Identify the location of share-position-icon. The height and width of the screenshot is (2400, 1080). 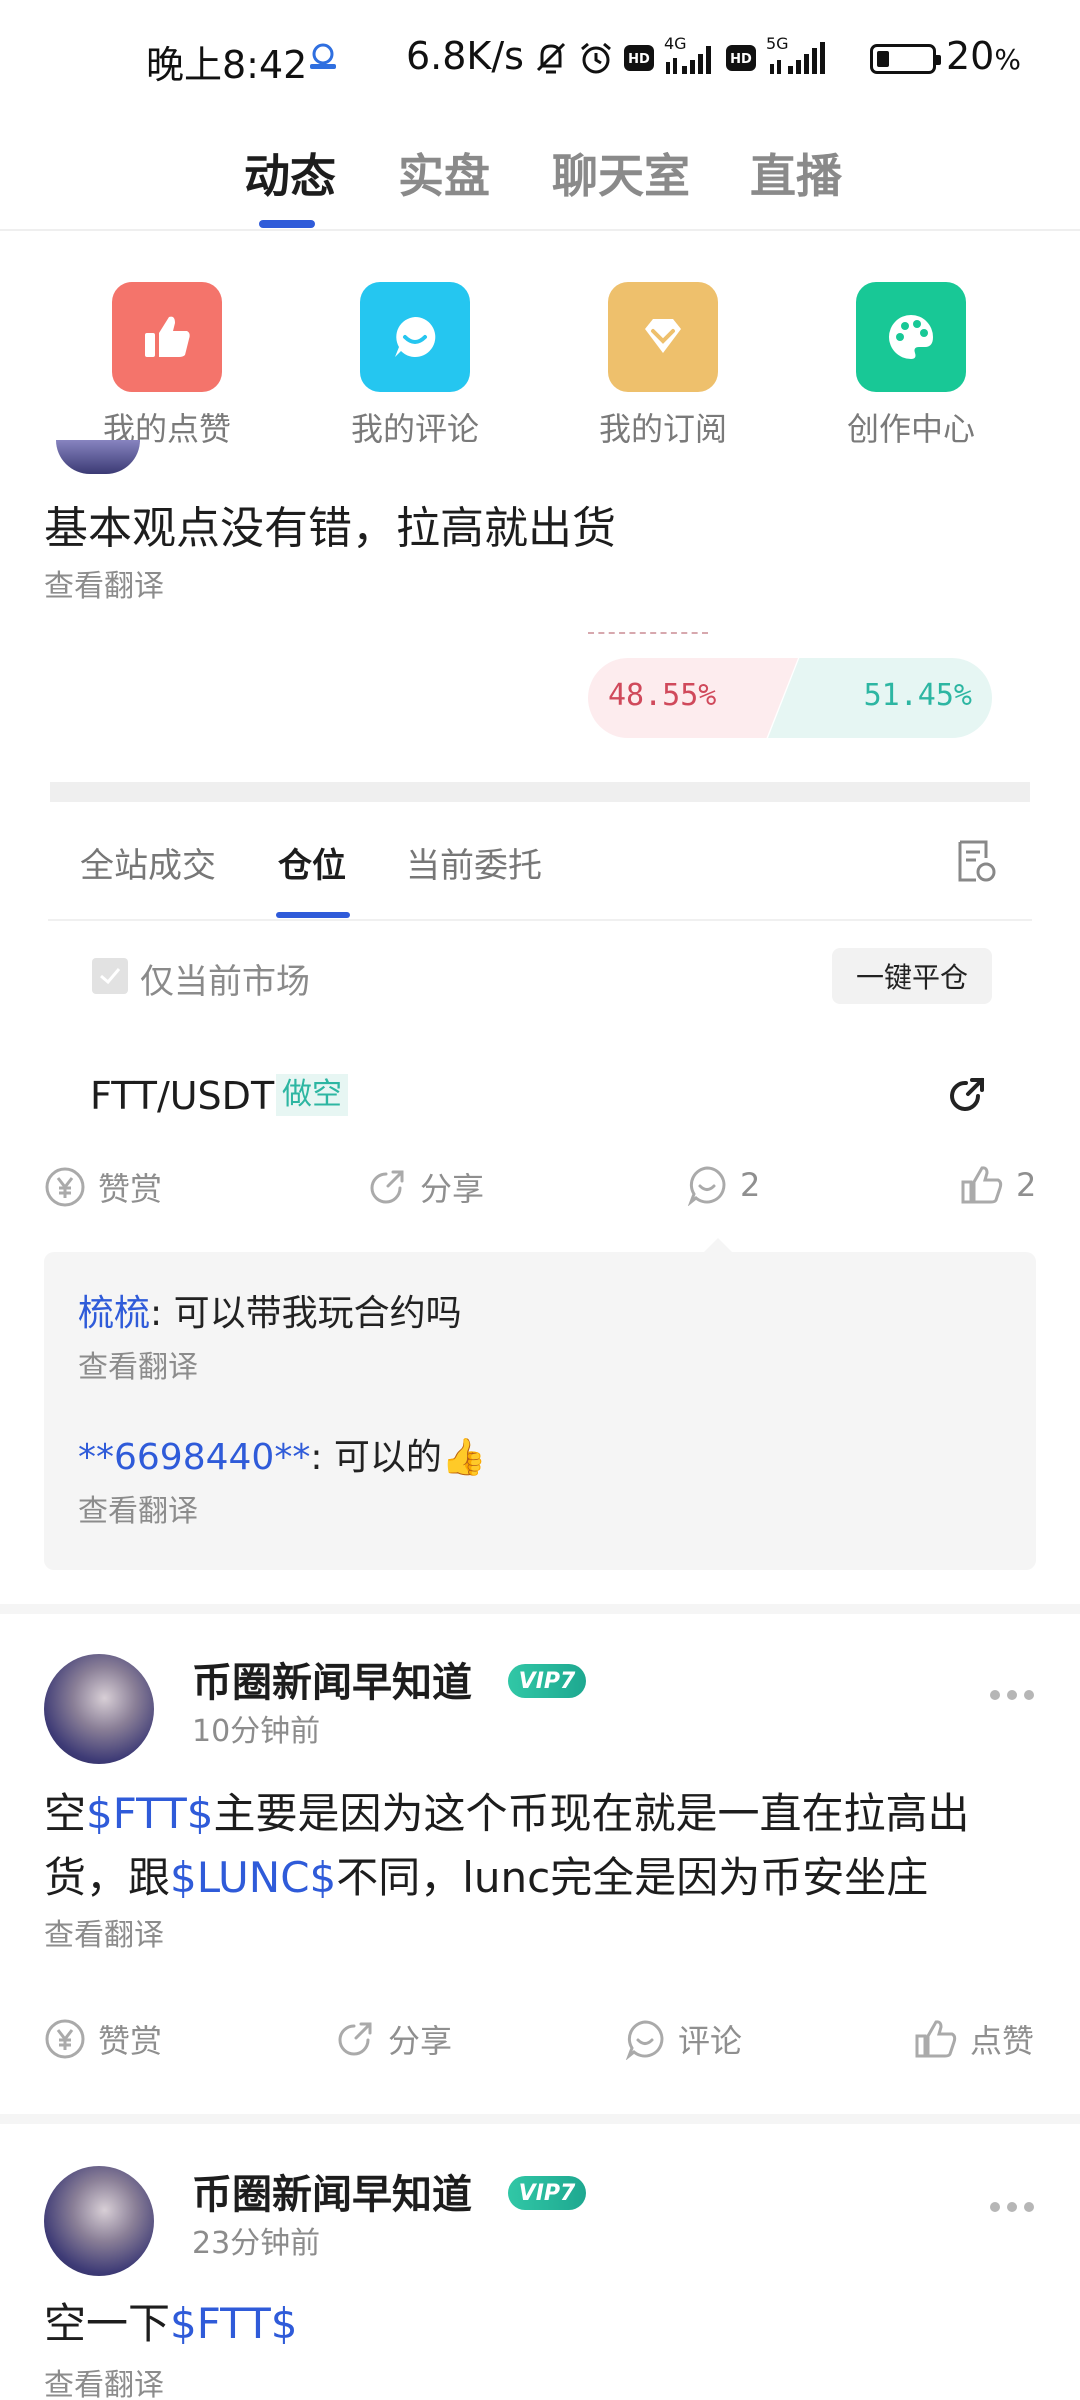
(966, 1096).